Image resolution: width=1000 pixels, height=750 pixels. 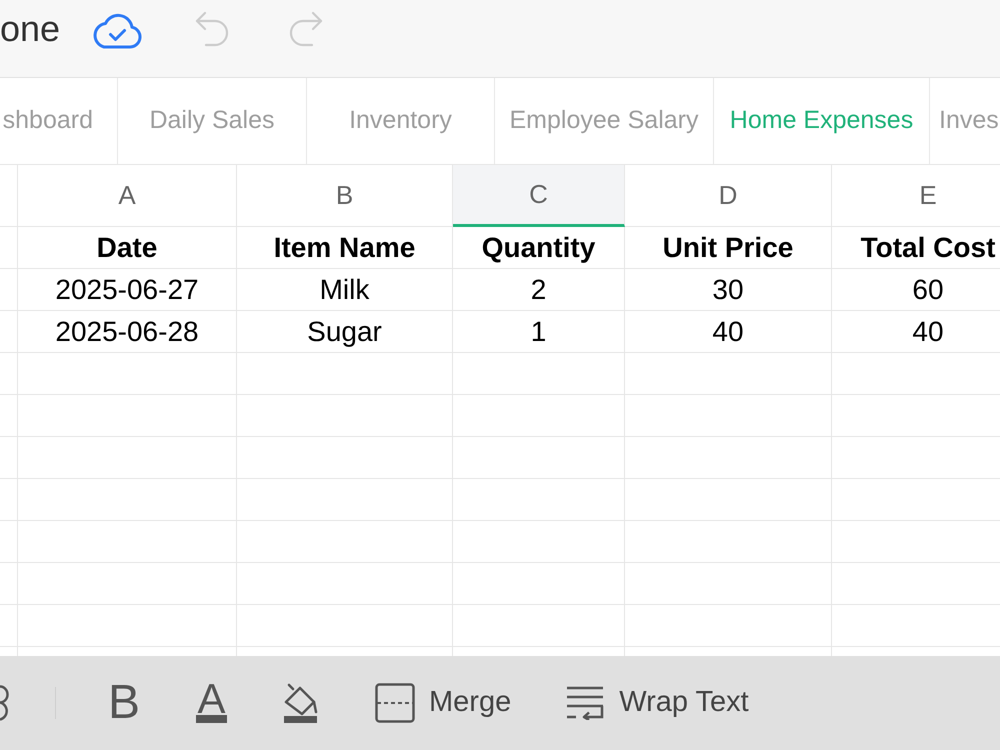 What do you see at coordinates (539, 332) in the screenshot?
I see `table-cell: 1` at bounding box center [539, 332].